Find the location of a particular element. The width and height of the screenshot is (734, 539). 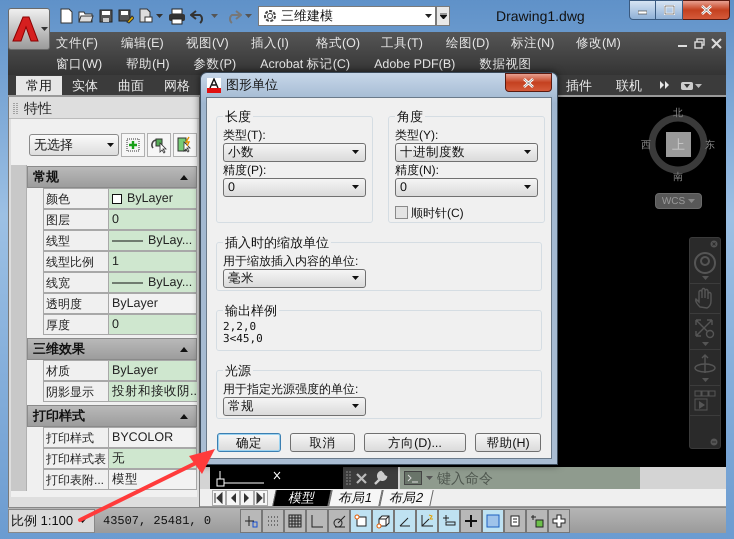

menu-item: 帮助(H) is located at coordinates (148, 64).